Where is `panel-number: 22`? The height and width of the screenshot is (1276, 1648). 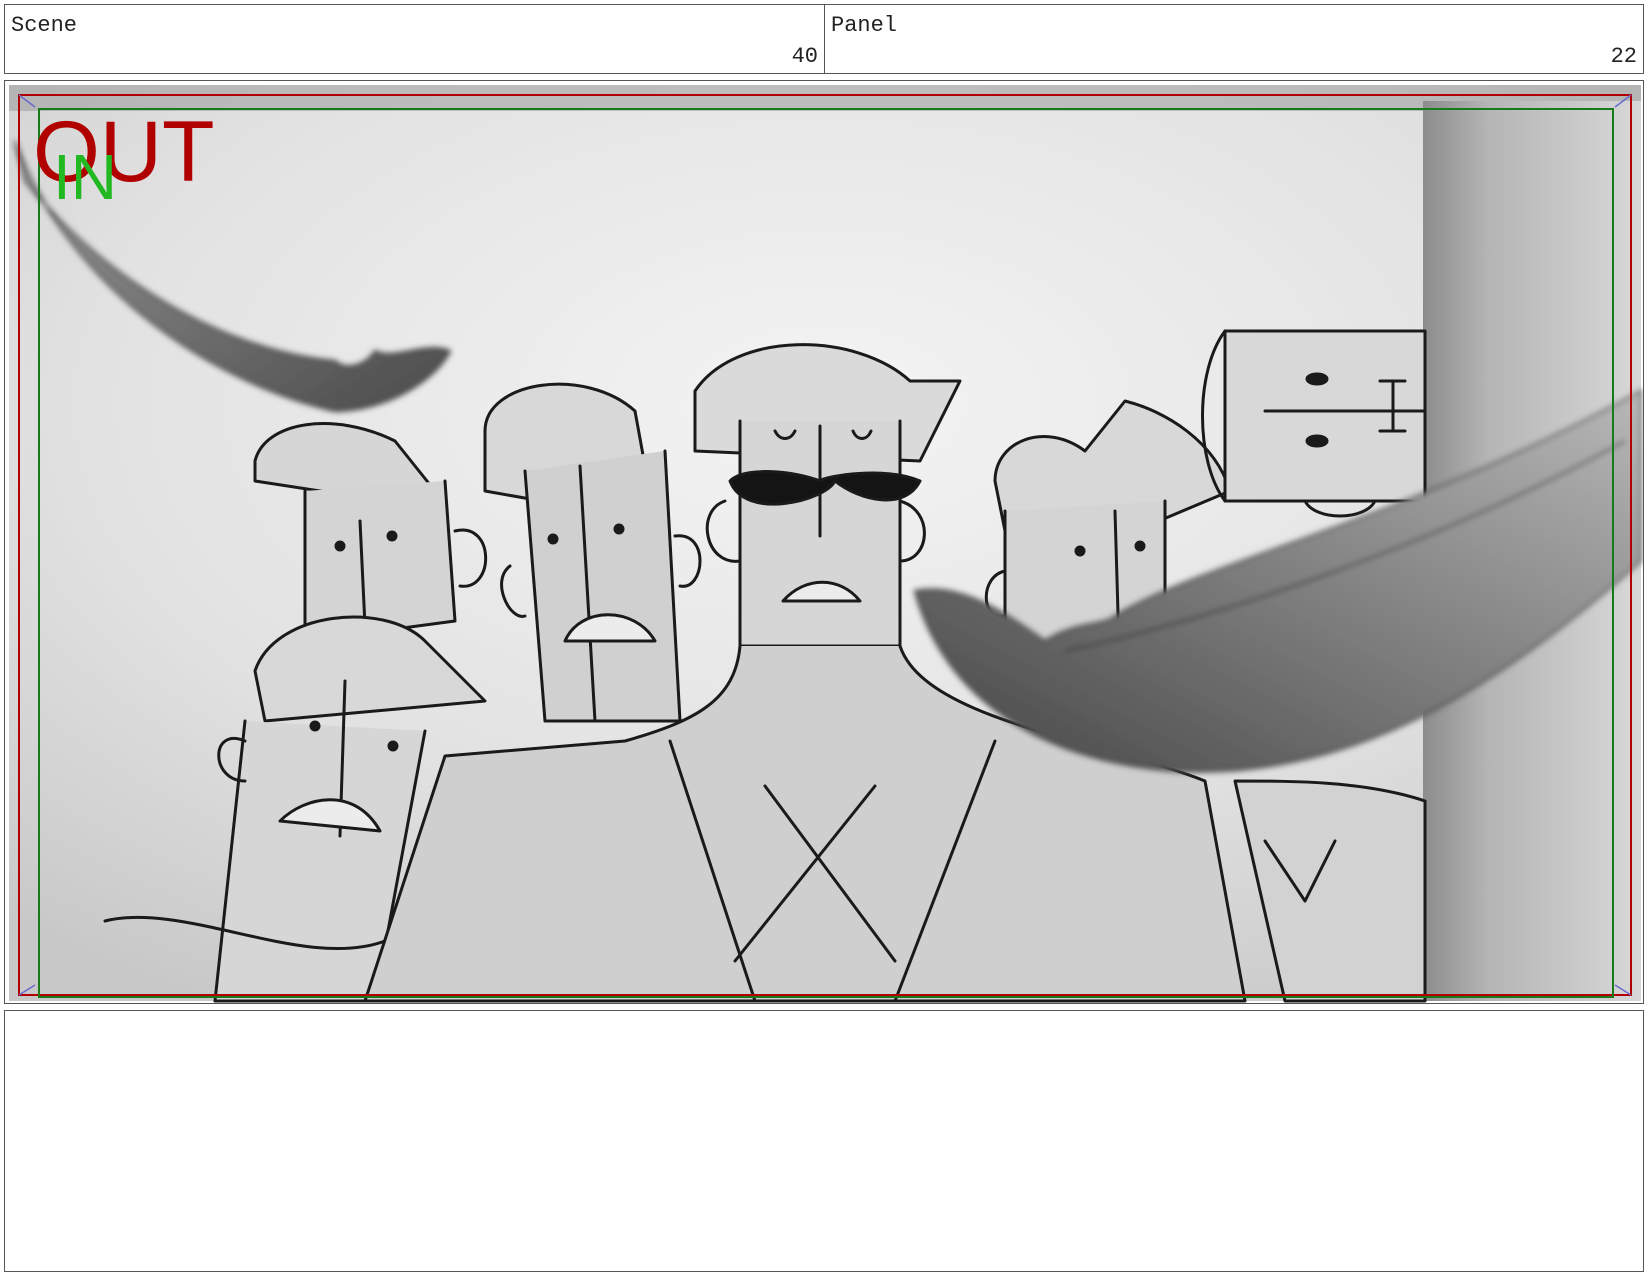
panel-number: 22 is located at coordinates (1624, 56).